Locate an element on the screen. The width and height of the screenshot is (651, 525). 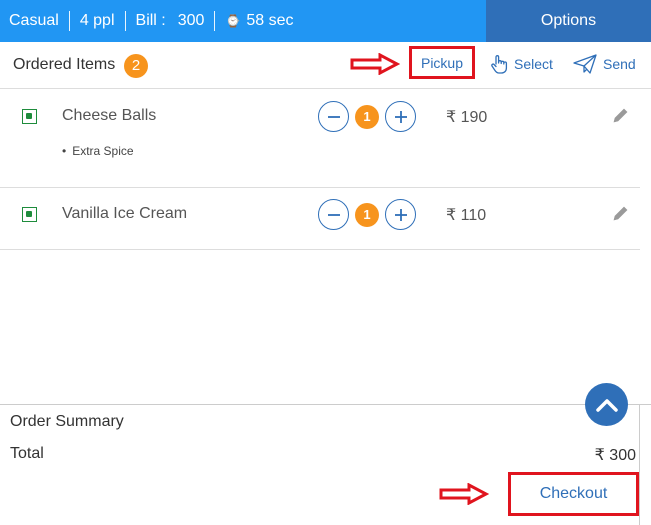
select-button: Select is located at coordinates (521, 64).